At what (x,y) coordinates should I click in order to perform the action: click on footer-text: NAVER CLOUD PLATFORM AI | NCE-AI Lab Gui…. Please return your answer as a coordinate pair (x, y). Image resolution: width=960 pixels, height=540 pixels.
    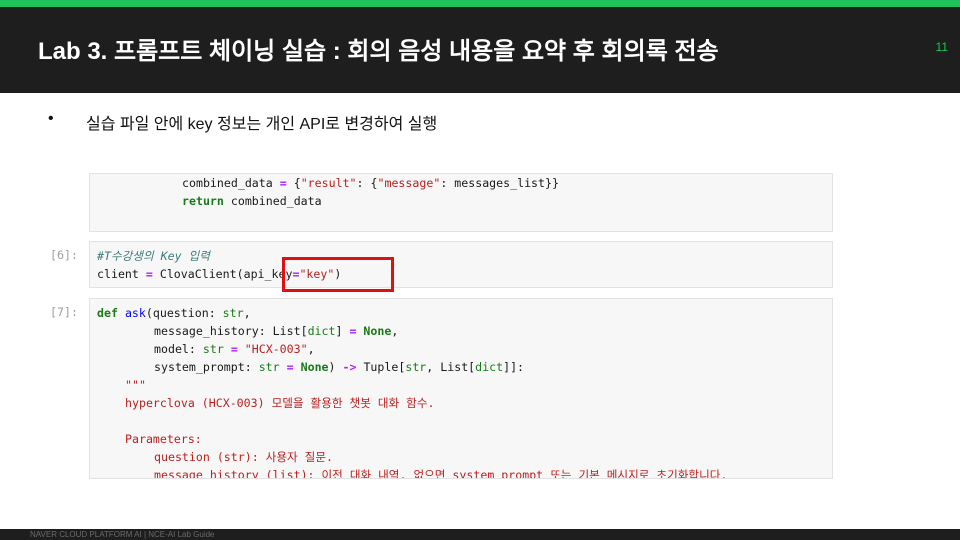
    Looking at the image, I should click on (122, 534).